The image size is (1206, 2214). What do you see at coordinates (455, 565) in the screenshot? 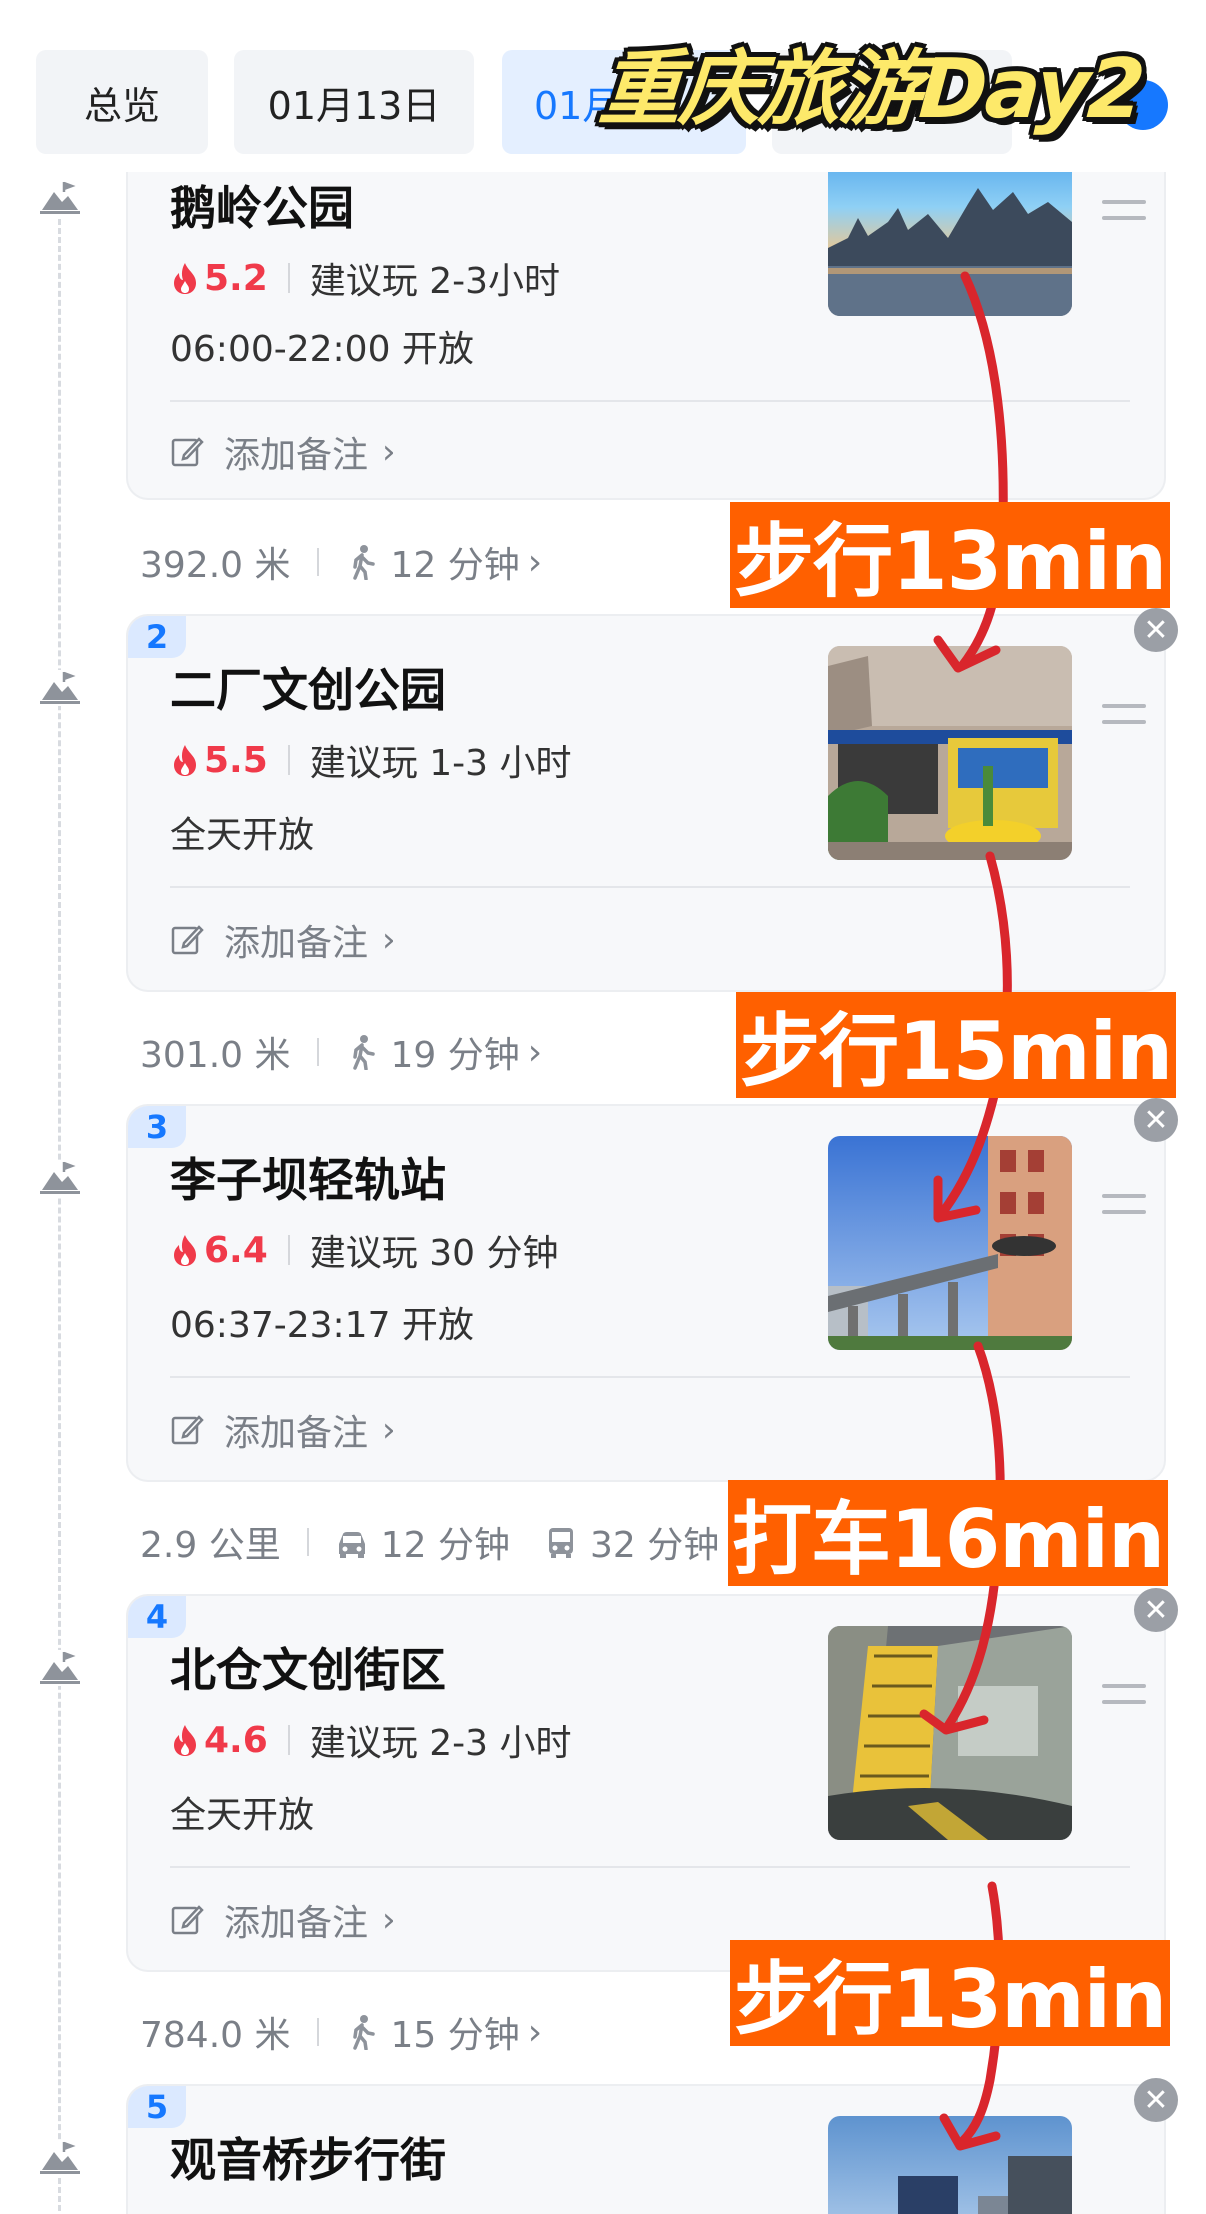
I see `transit-walk-time: 12 分钟` at bounding box center [455, 565].